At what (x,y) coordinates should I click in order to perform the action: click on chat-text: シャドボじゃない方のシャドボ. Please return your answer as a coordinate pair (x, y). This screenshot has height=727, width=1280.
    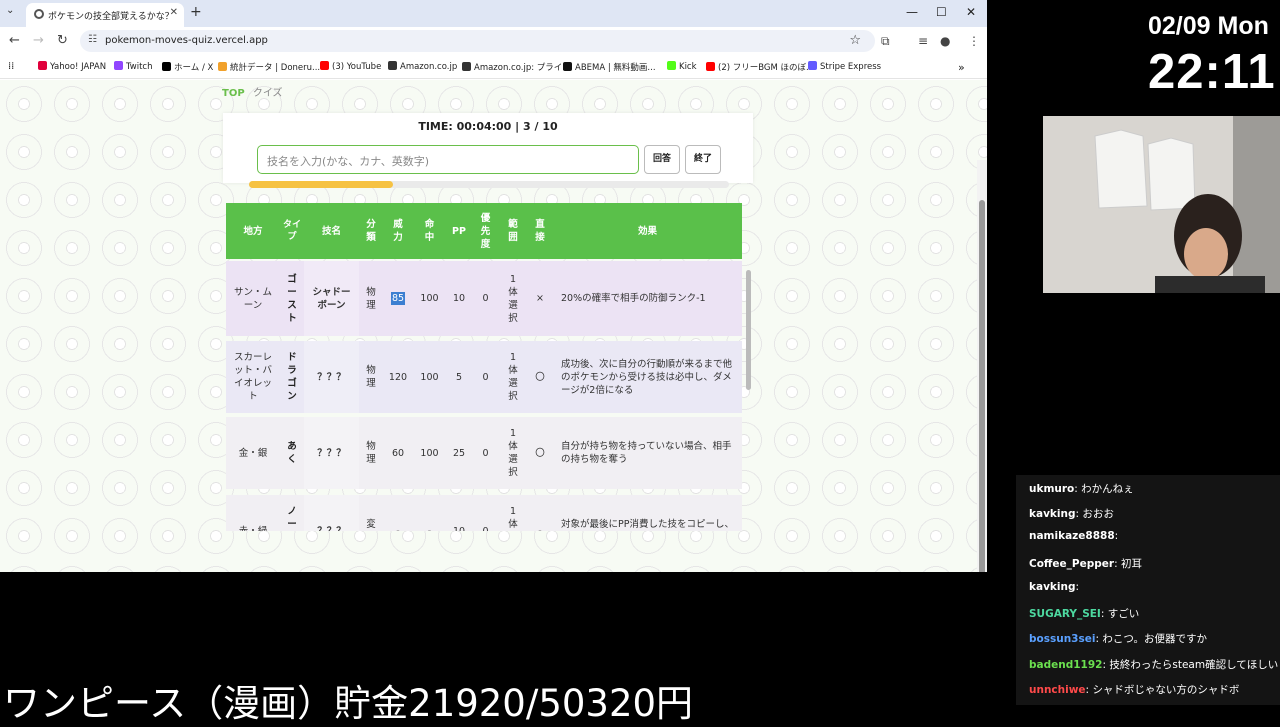
    Looking at the image, I should click on (1166, 690).